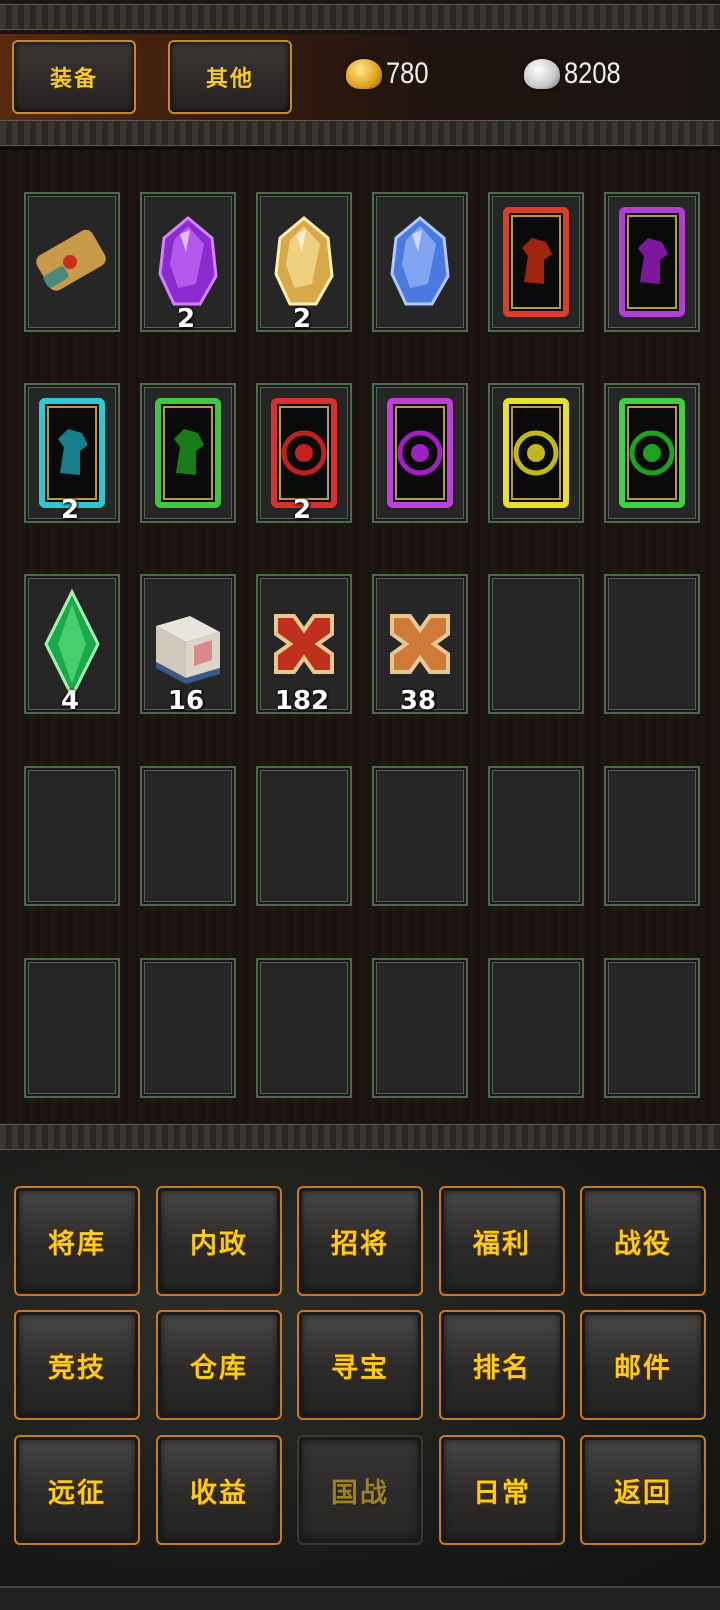 Image resolution: width=720 pixels, height=1610 pixels. I want to click on warehouse-button: 仓库, so click(219, 1365).